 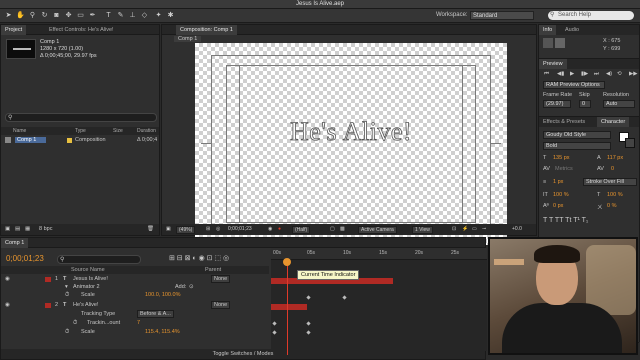 I want to click on pan-behind-tool-icon: ✥, so click(x=68, y=15).